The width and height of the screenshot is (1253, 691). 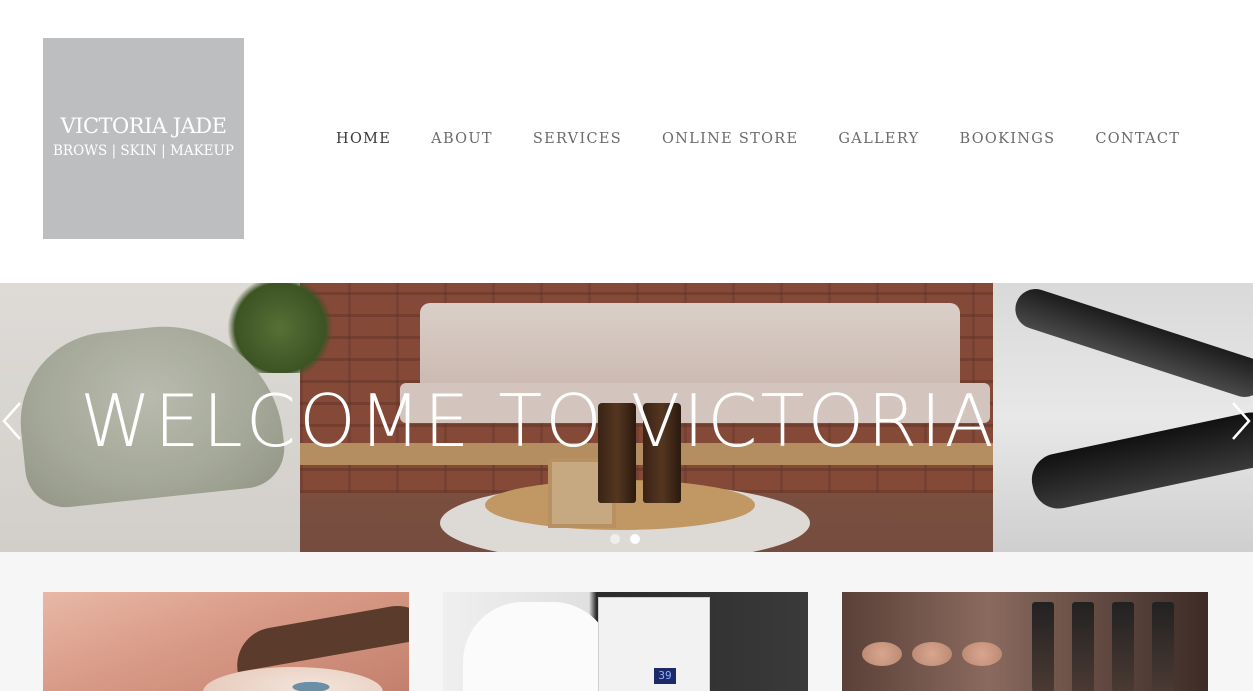 What do you see at coordinates (143, 151) in the screenshot?
I see `logo-tagline: BROWS | SKIN | MAKEUP` at bounding box center [143, 151].